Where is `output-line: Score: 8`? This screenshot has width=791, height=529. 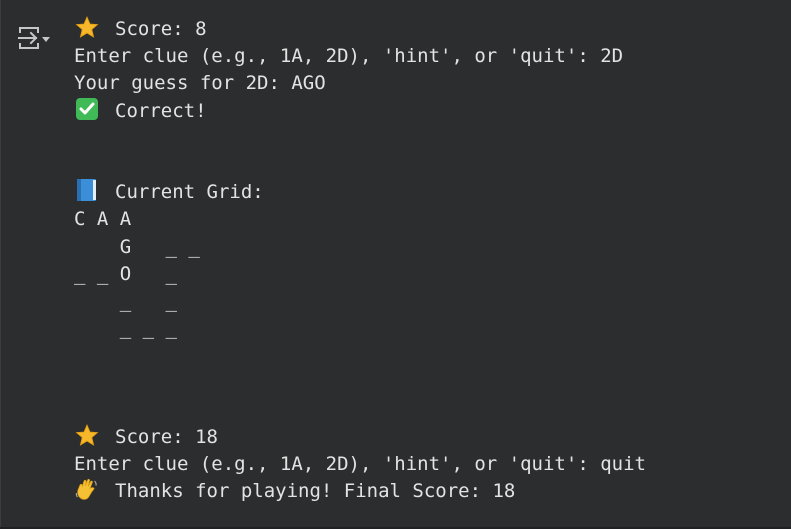 output-line: Score: 8 is located at coordinates (360, 29).